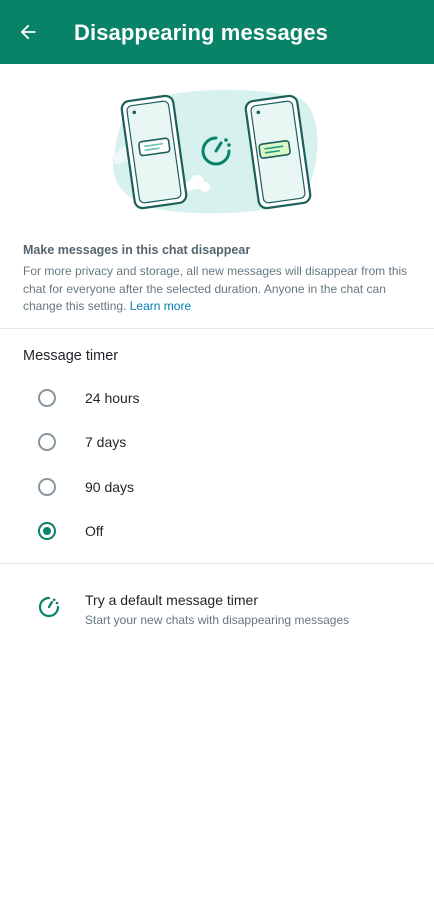 This screenshot has width=434, height=900. I want to click on timer-option-90-days: 90 days, so click(217, 489).